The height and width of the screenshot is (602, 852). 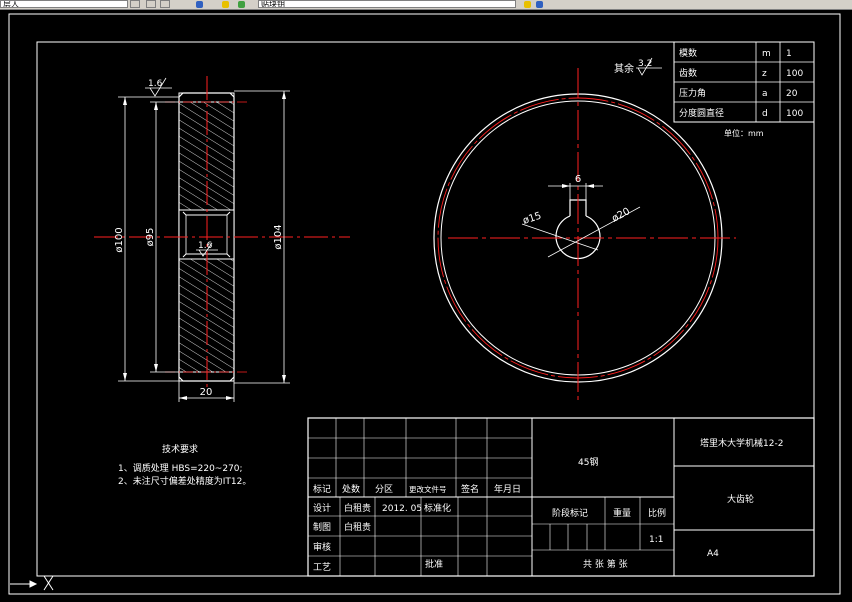 I want to click on header-count: 处数, so click(x=351, y=489).